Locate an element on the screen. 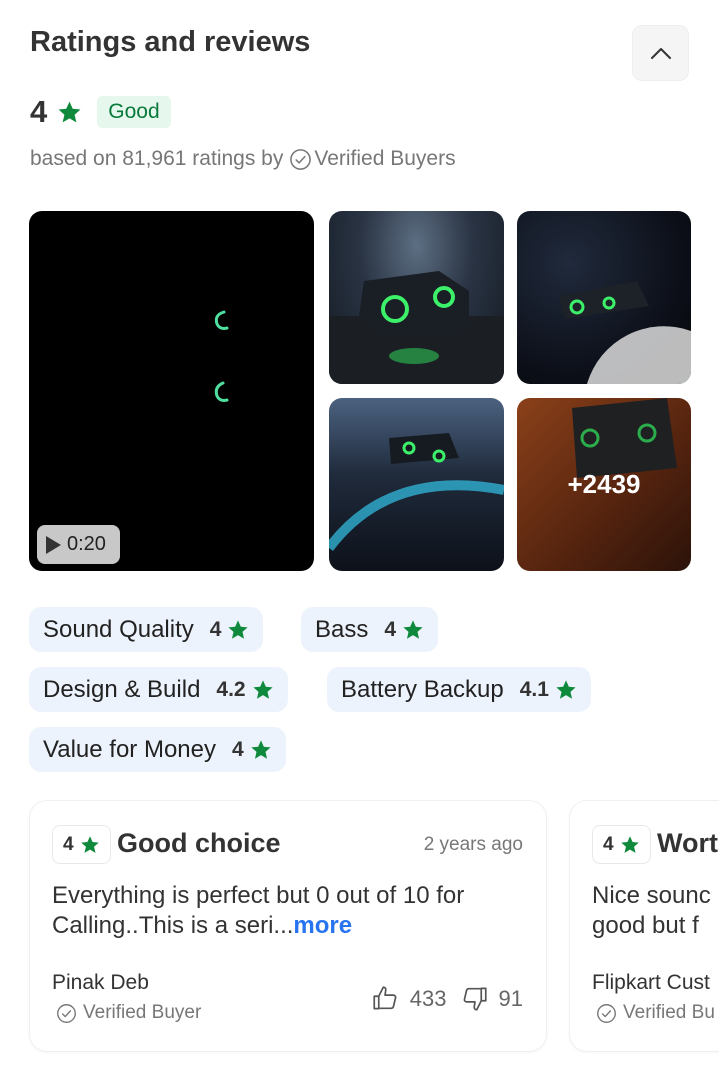  rating-quality-badge: Good is located at coordinates (134, 112).